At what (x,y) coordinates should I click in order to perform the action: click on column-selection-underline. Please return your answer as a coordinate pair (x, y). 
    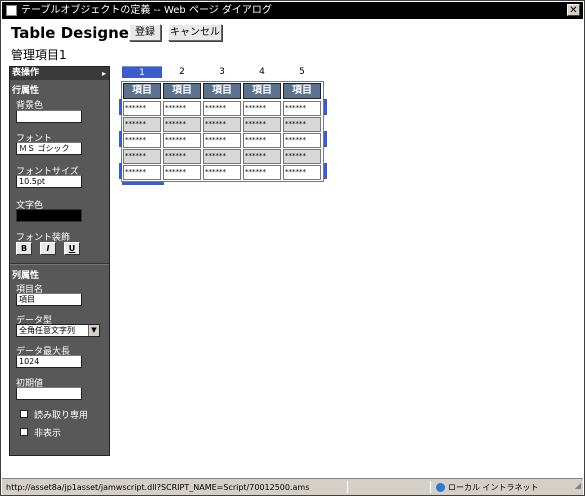
    Looking at the image, I should click on (143, 183).